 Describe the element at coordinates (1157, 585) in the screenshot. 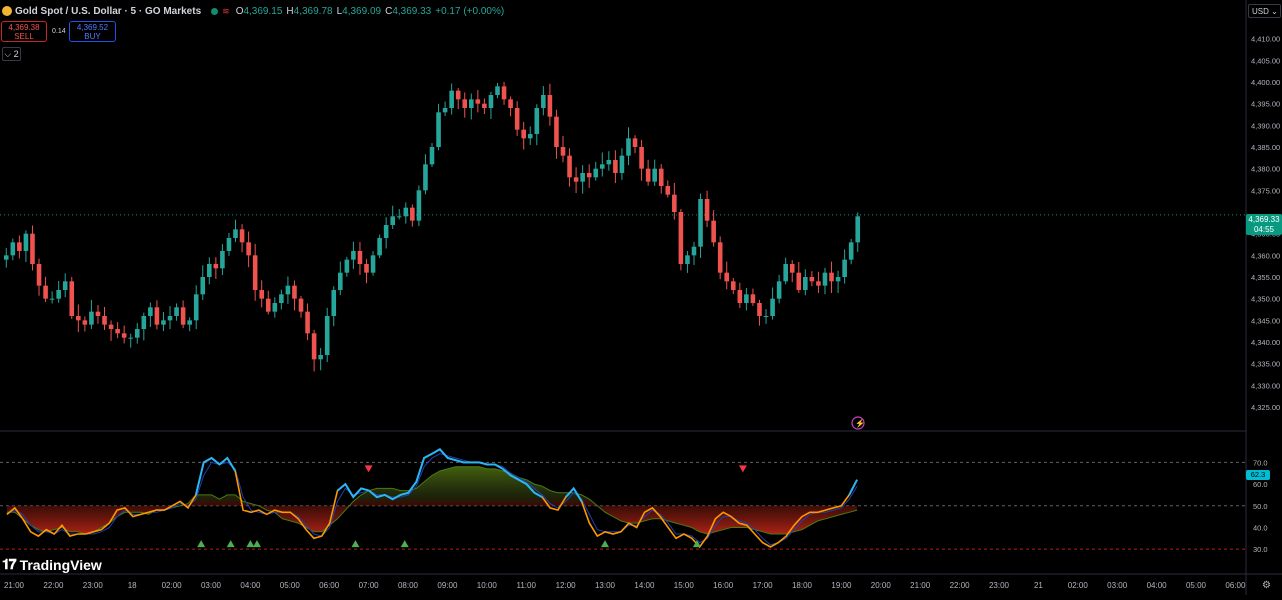

I see `time-tick-label: 04:00` at that location.